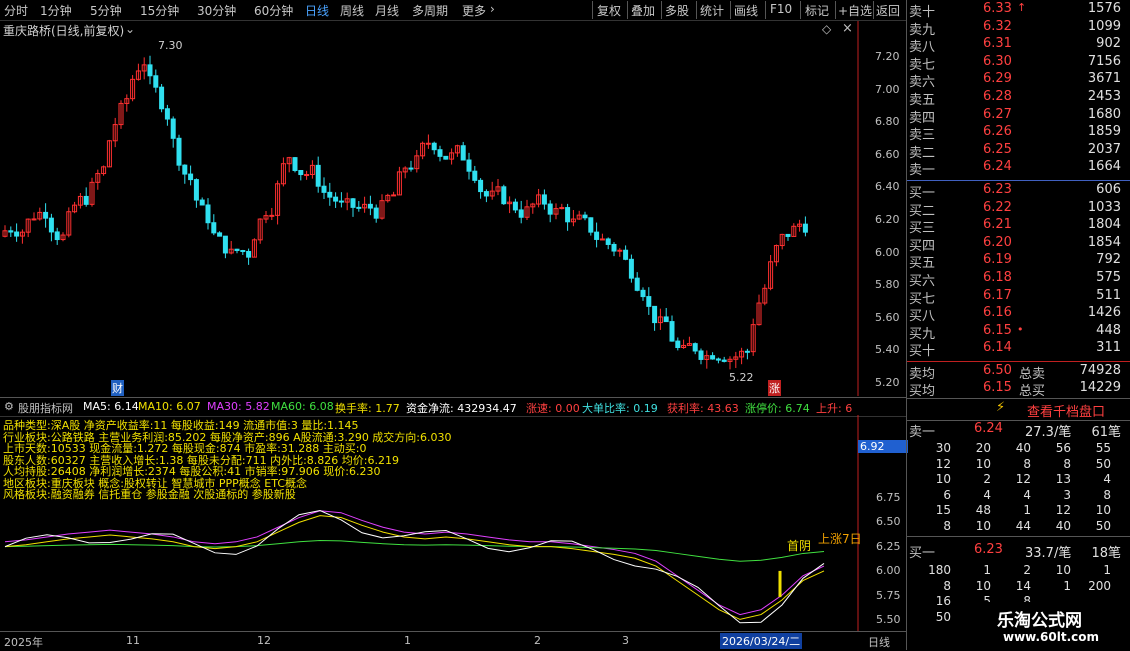  Describe the element at coordinates (888, 497) in the screenshot. I see `indicator-tick-label: 6.75` at that location.